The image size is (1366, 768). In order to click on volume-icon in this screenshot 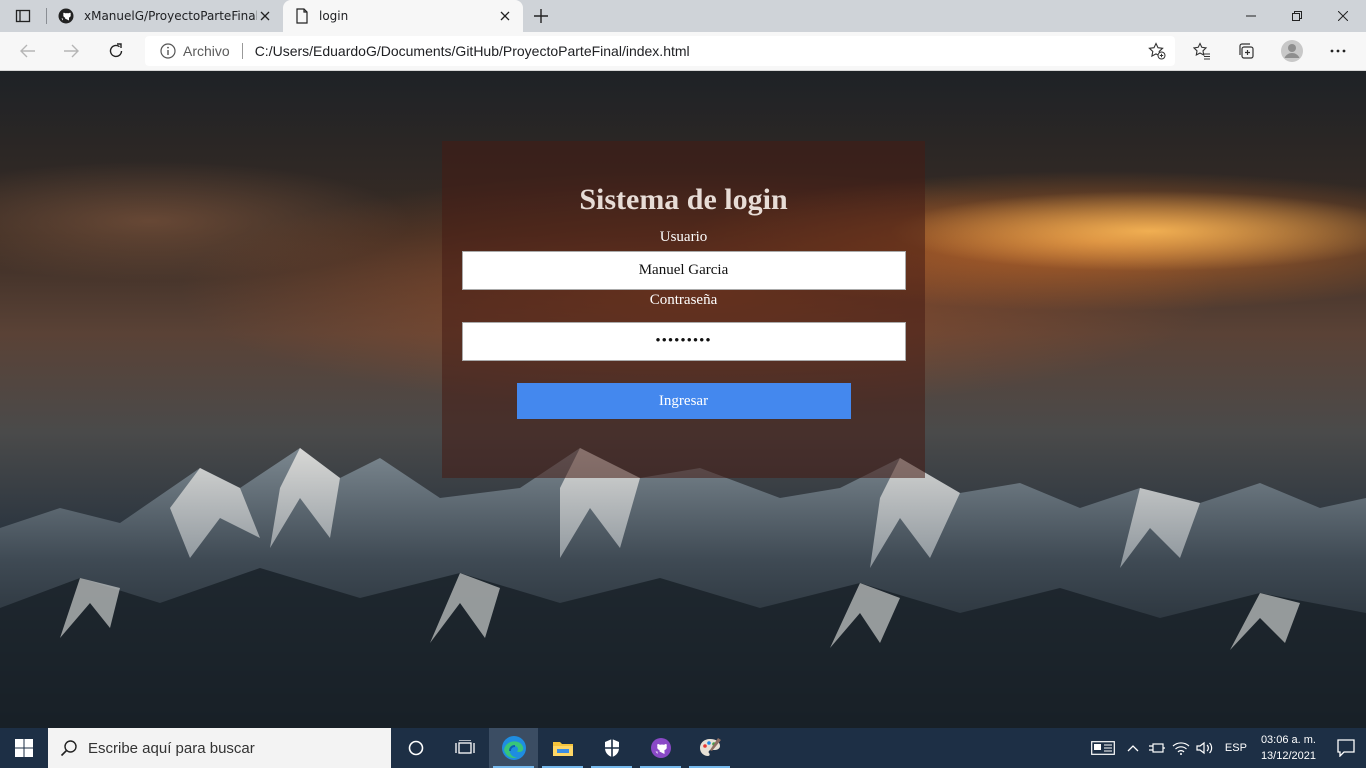, I will do `click(1205, 748)`.